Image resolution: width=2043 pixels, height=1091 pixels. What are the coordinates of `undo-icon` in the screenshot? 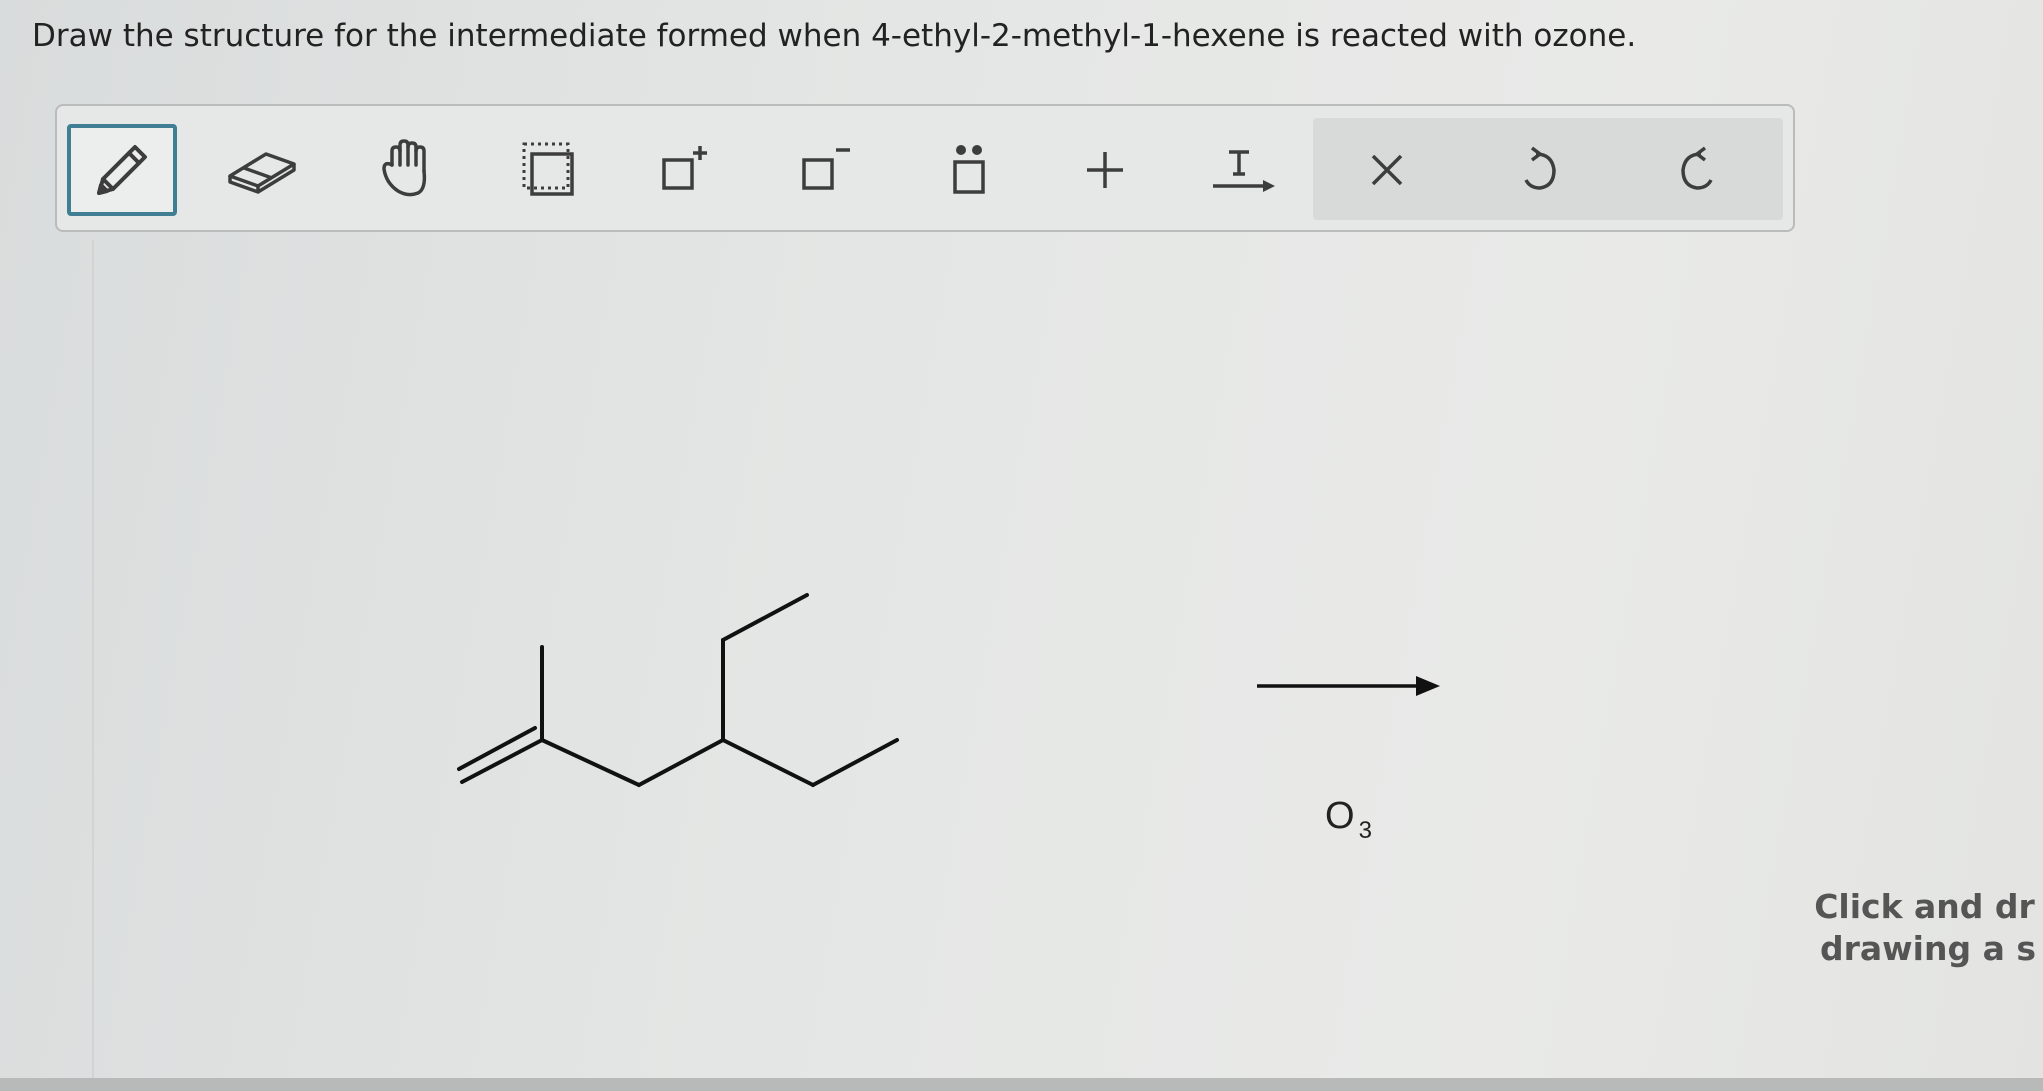 It's located at (1540, 168).